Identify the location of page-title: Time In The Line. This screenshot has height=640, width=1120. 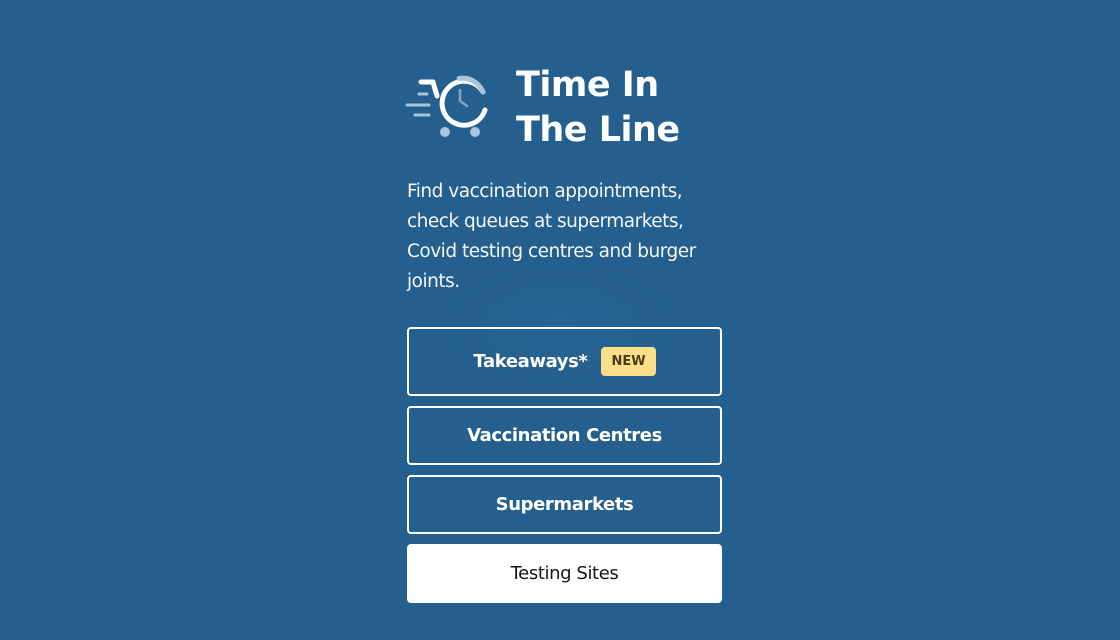
(598, 108).